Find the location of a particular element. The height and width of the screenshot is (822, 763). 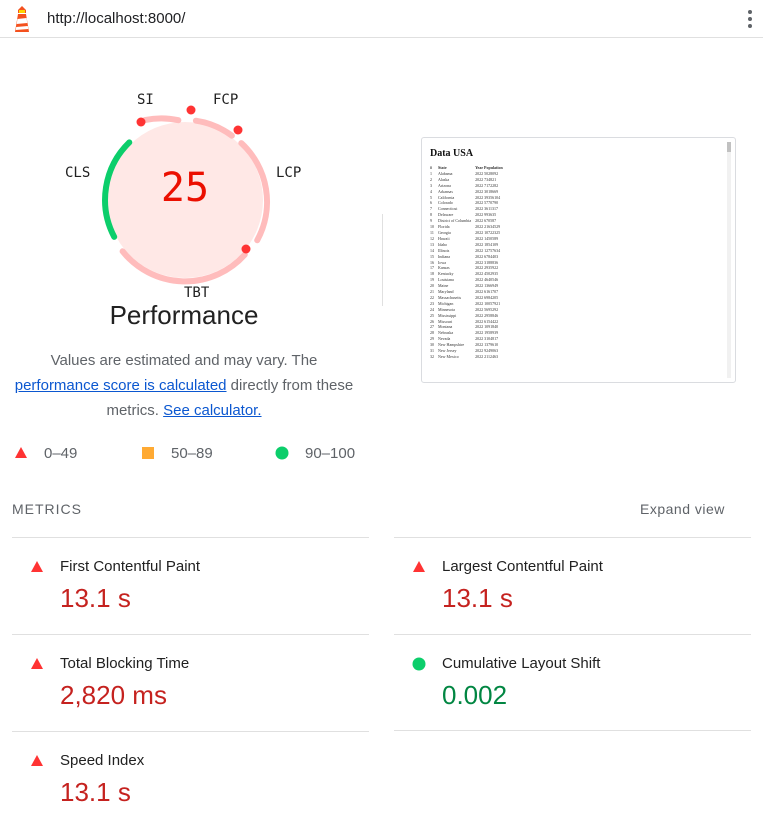

more-vert-icon is located at coordinates (750, 19).